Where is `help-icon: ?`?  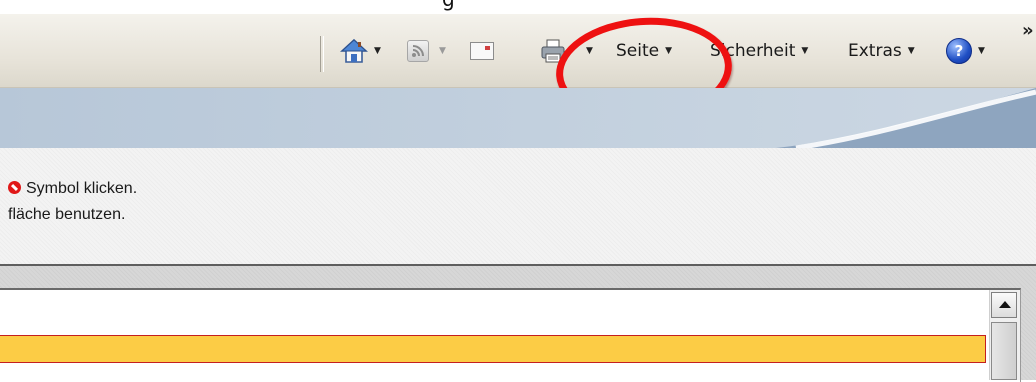
help-icon: ? is located at coordinates (959, 50).